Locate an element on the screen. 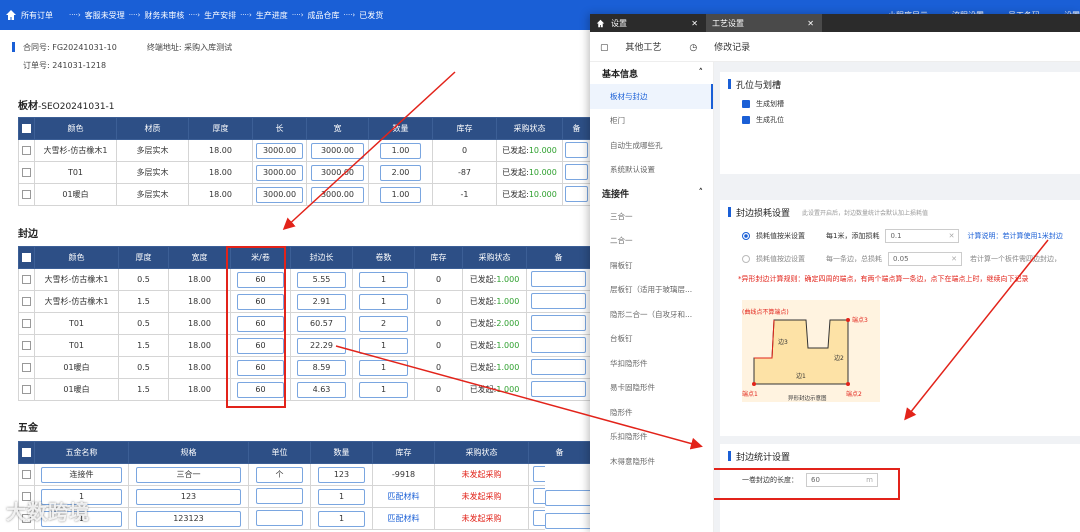 Image resolution: width=1080 pixels, height=532 pixels. arrow-to-stat-setting is located at coordinates (519, 397).